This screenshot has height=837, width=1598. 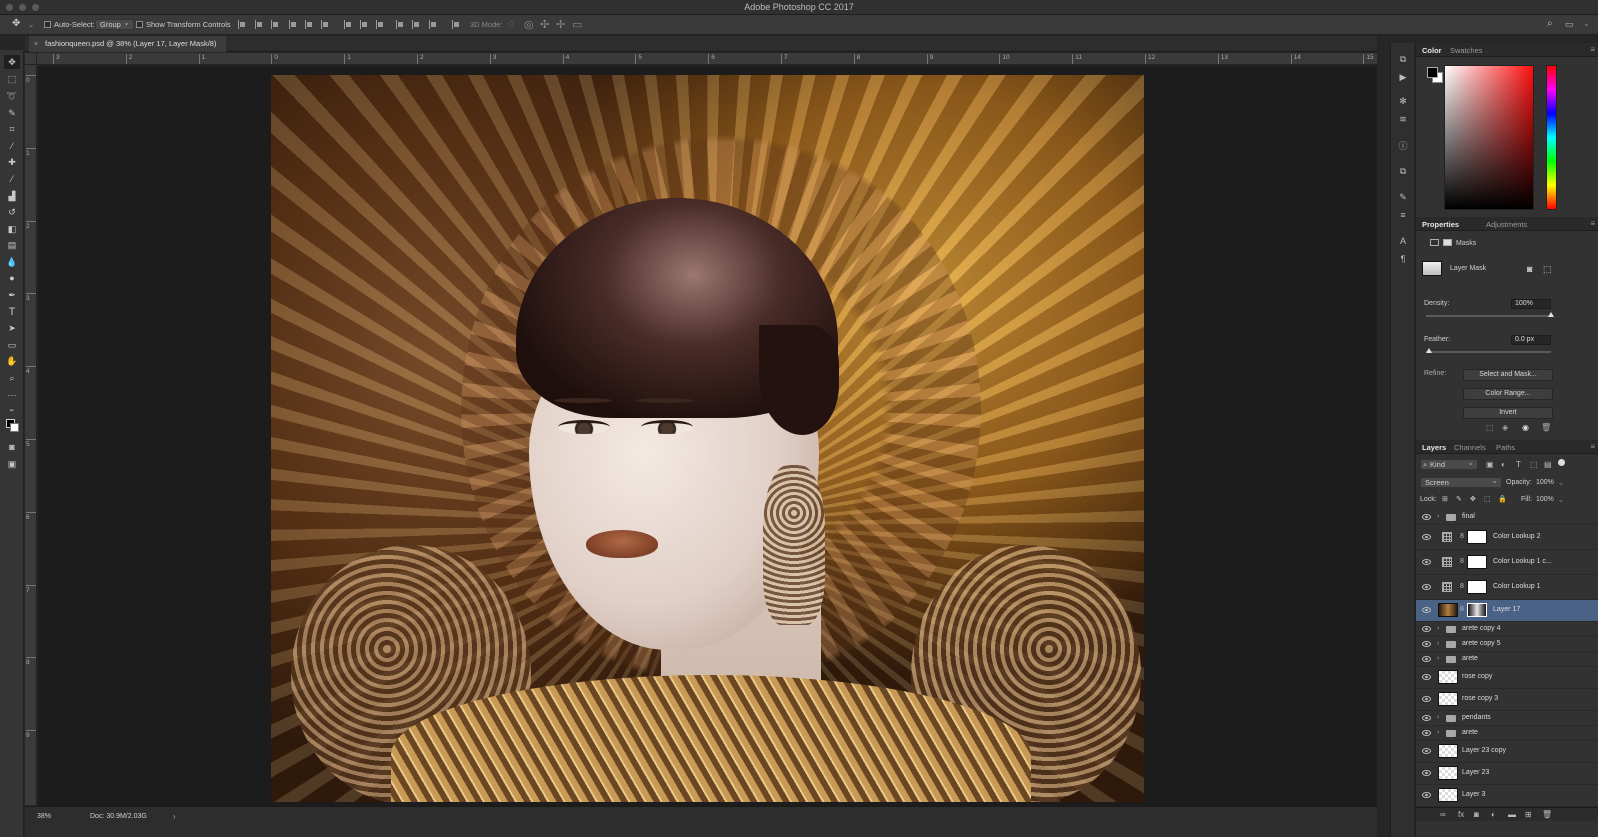 I want to click on color-swatch-pair, so click(x=1436, y=76).